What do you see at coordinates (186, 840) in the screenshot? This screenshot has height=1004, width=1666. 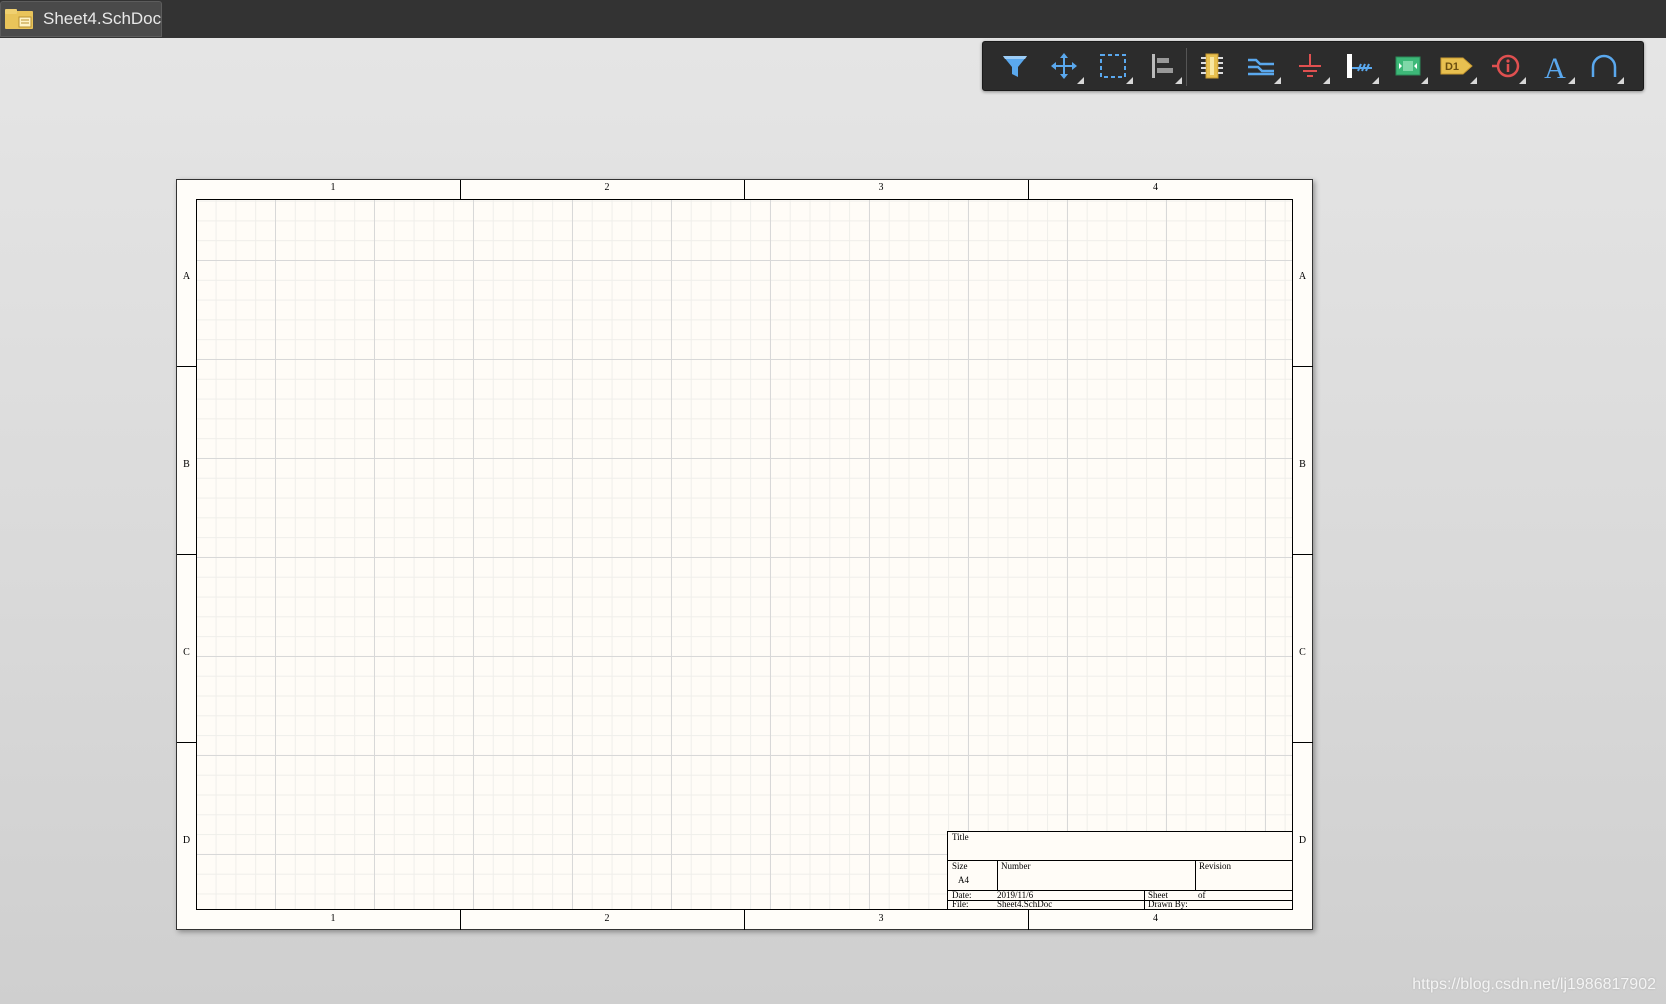 I see `row-label-left: D` at bounding box center [186, 840].